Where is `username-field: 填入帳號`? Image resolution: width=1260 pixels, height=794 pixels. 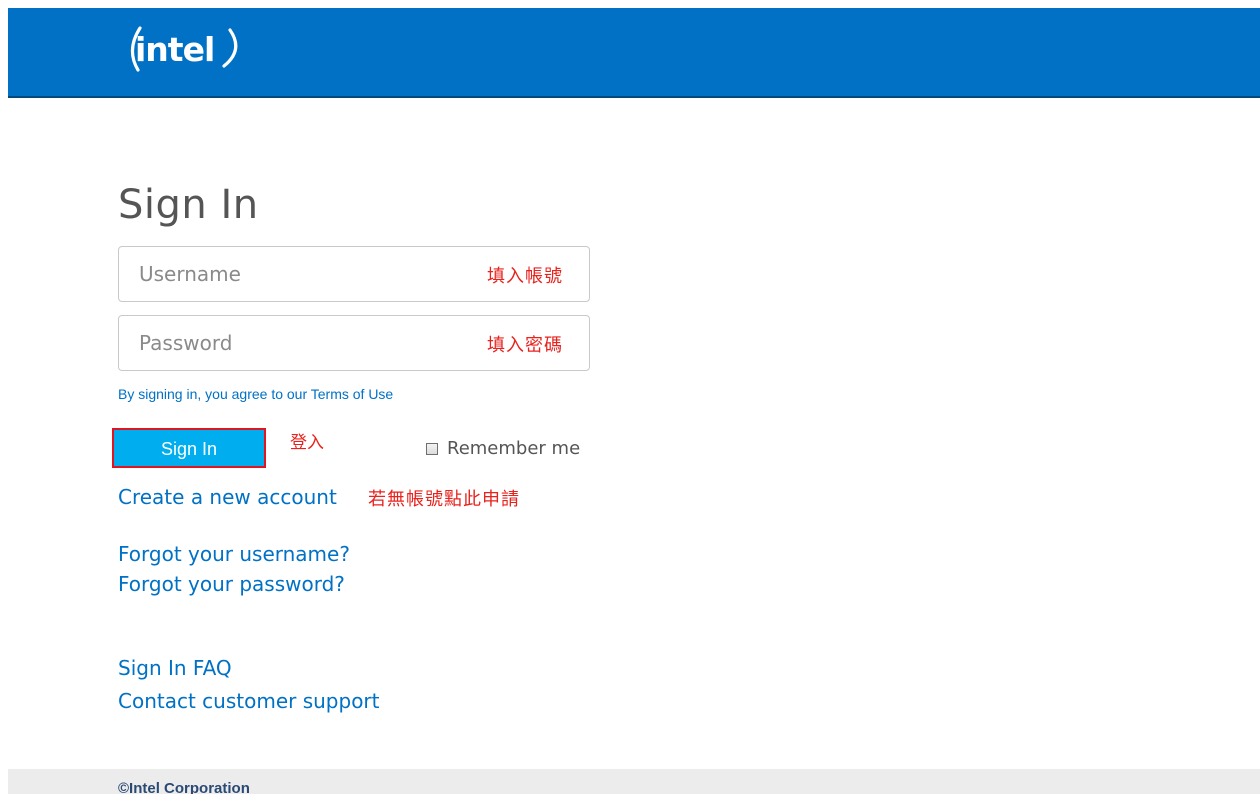 username-field: 填入帳號 is located at coordinates (354, 274).